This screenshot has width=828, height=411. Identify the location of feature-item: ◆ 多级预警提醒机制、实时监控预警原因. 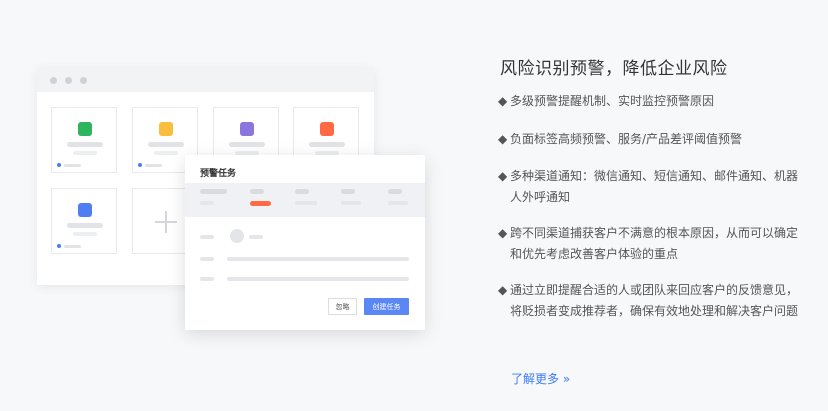
(648, 101).